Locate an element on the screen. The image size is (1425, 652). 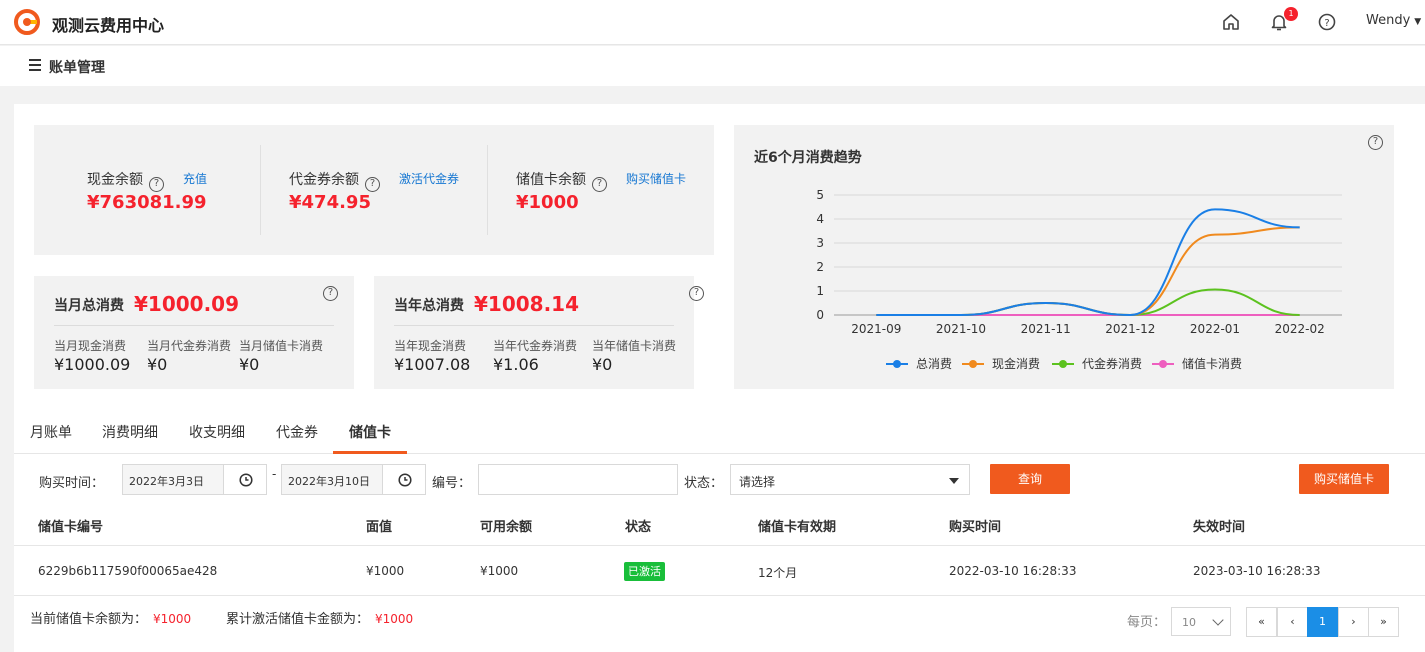
cash-balance-value: ¥763081.99 is located at coordinates (147, 202).